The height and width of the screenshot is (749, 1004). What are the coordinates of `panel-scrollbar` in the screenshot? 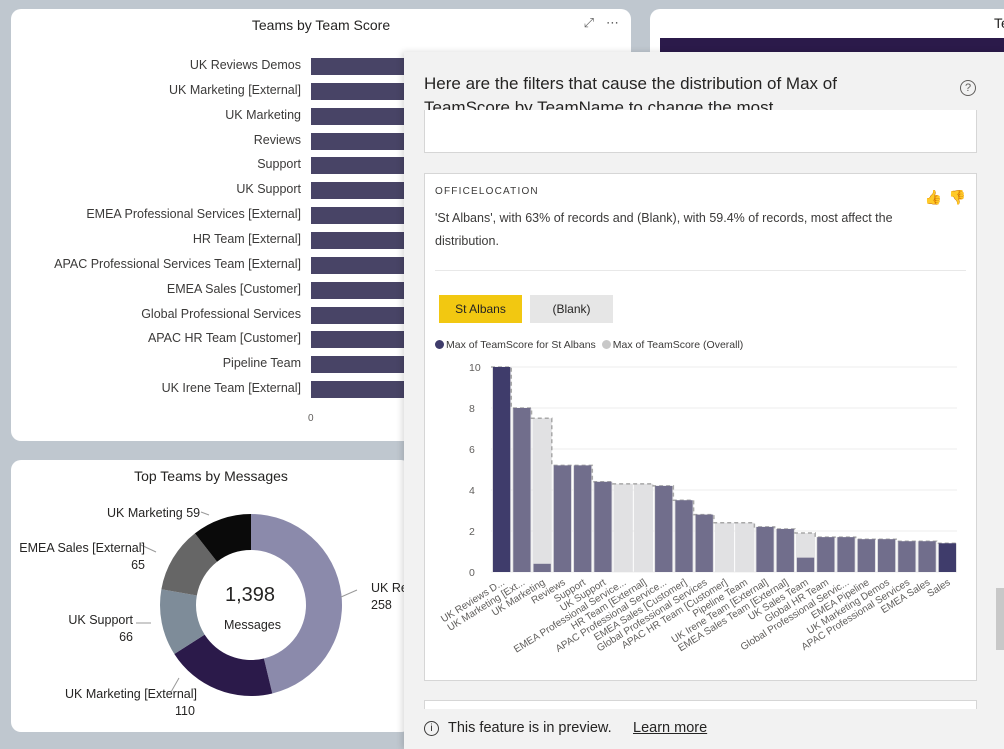 It's located at (1000, 619).